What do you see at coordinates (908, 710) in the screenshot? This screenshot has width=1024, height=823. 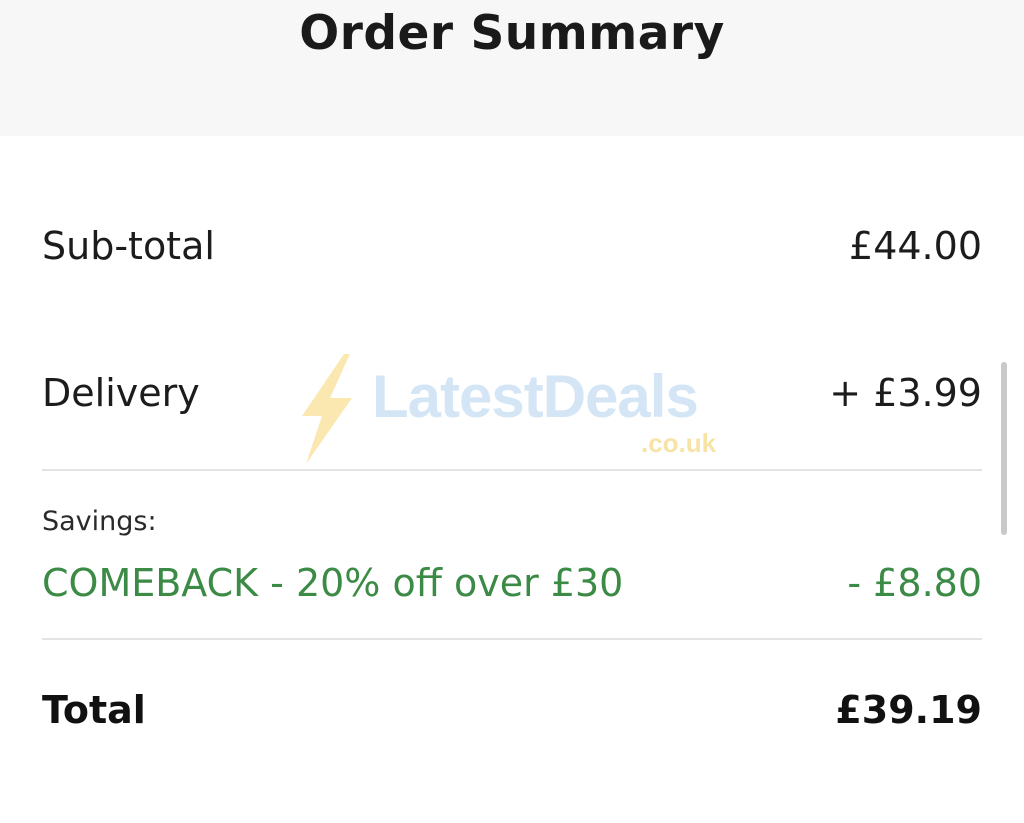 I see `total-value: £39.19` at bounding box center [908, 710].